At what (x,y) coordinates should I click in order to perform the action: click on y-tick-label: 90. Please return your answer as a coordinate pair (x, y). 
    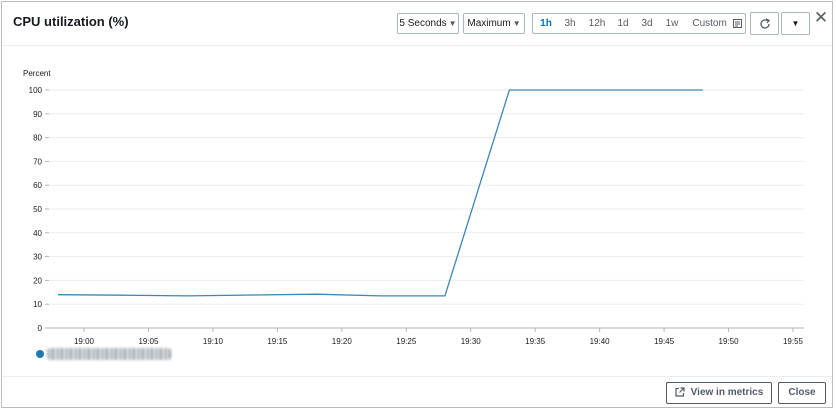
    Looking at the image, I should click on (37, 114).